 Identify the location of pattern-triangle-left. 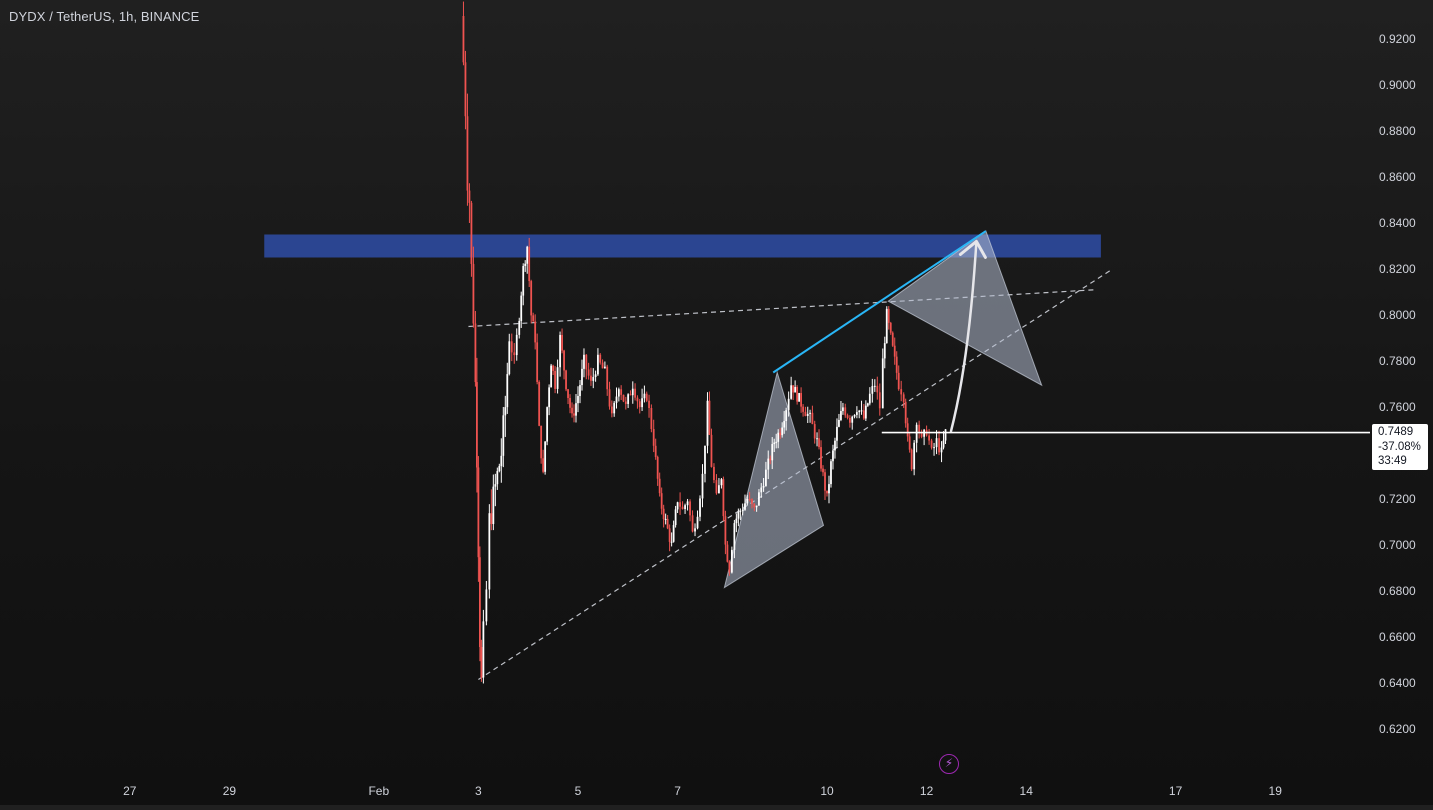
(774, 479).